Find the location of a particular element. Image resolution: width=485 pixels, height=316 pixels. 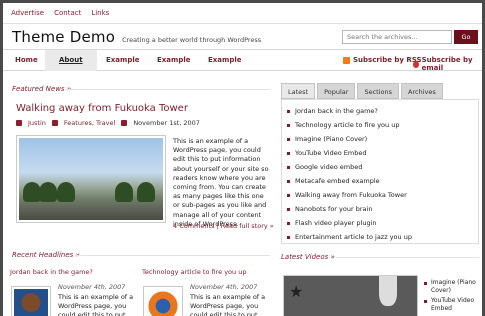

videos-heading: Latest Videos » is located at coordinates (308, 257).